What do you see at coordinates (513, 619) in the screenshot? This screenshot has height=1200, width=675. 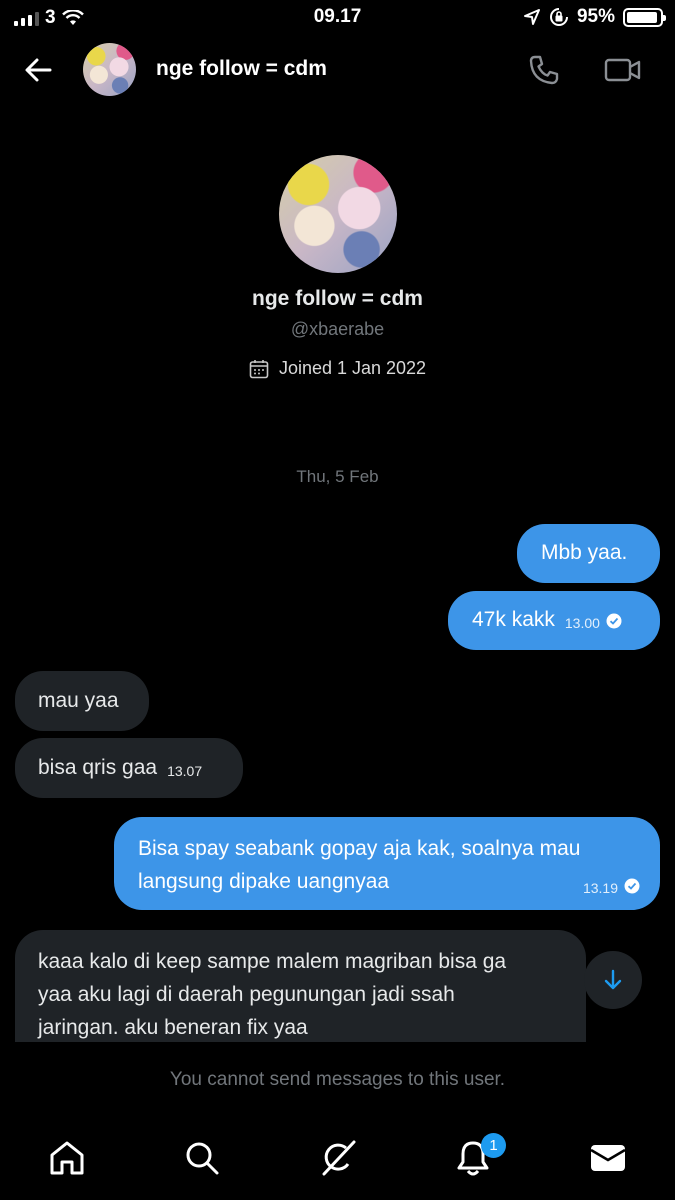 I see `message-text: 47k kakk` at bounding box center [513, 619].